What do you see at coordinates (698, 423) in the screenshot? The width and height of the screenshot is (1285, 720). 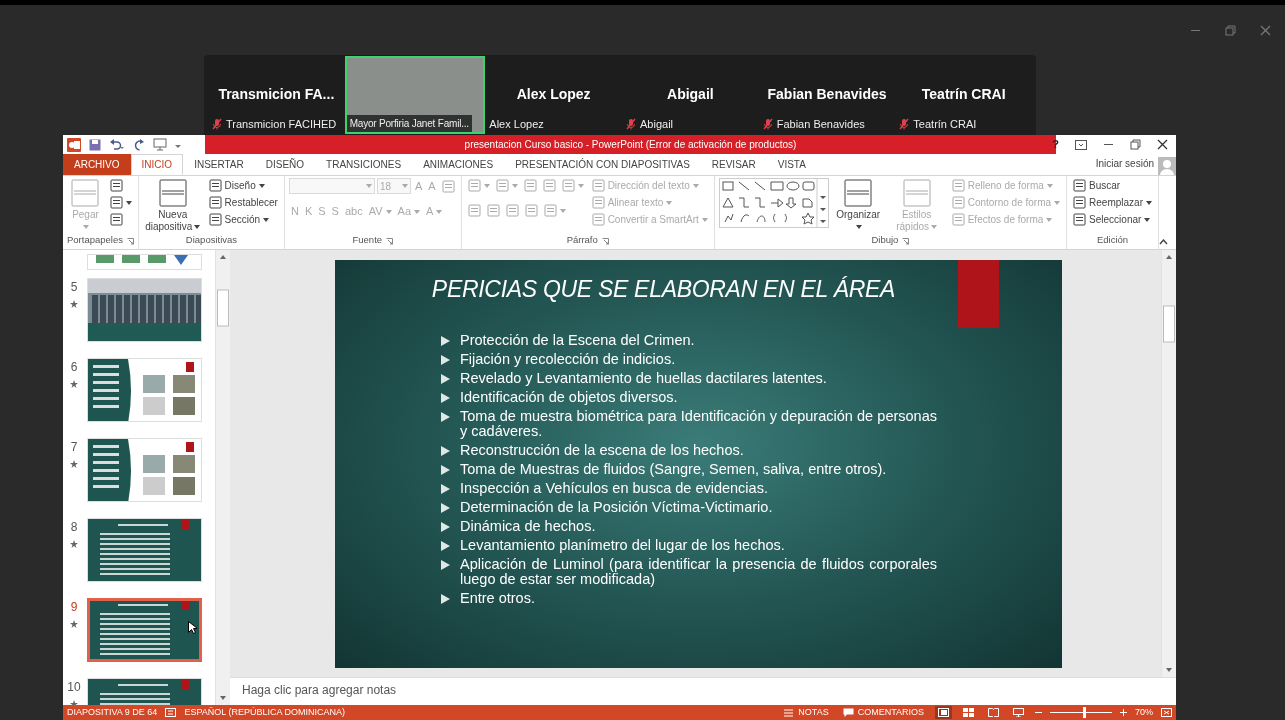 I see `bullet-text: Toma de muestra biométrica para Identificación y depuración de personas y cadáveres.` at bounding box center [698, 423].